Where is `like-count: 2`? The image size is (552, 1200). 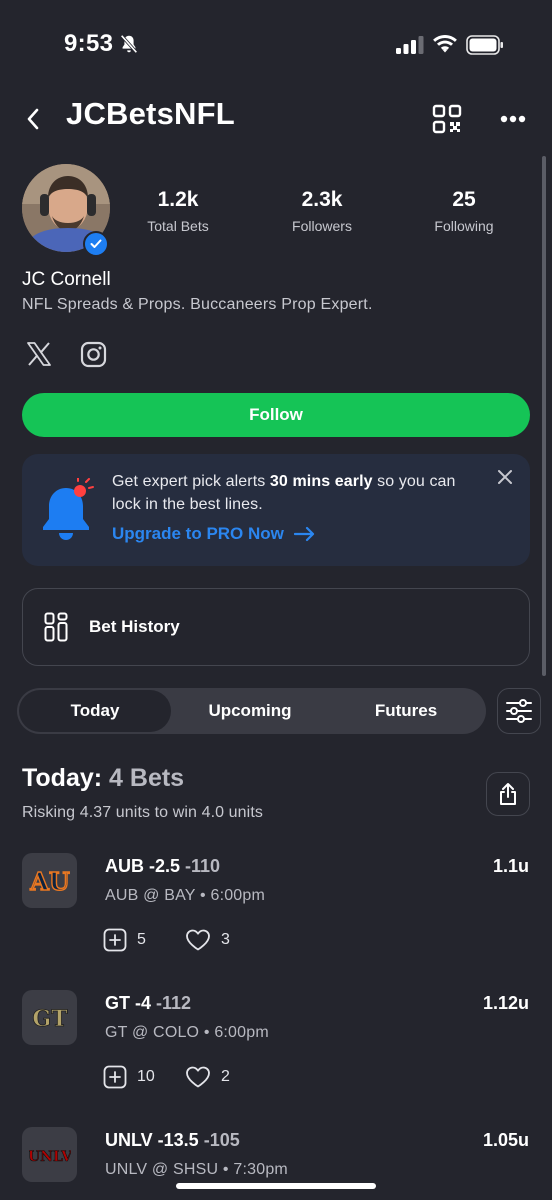 like-count: 2 is located at coordinates (225, 1076).